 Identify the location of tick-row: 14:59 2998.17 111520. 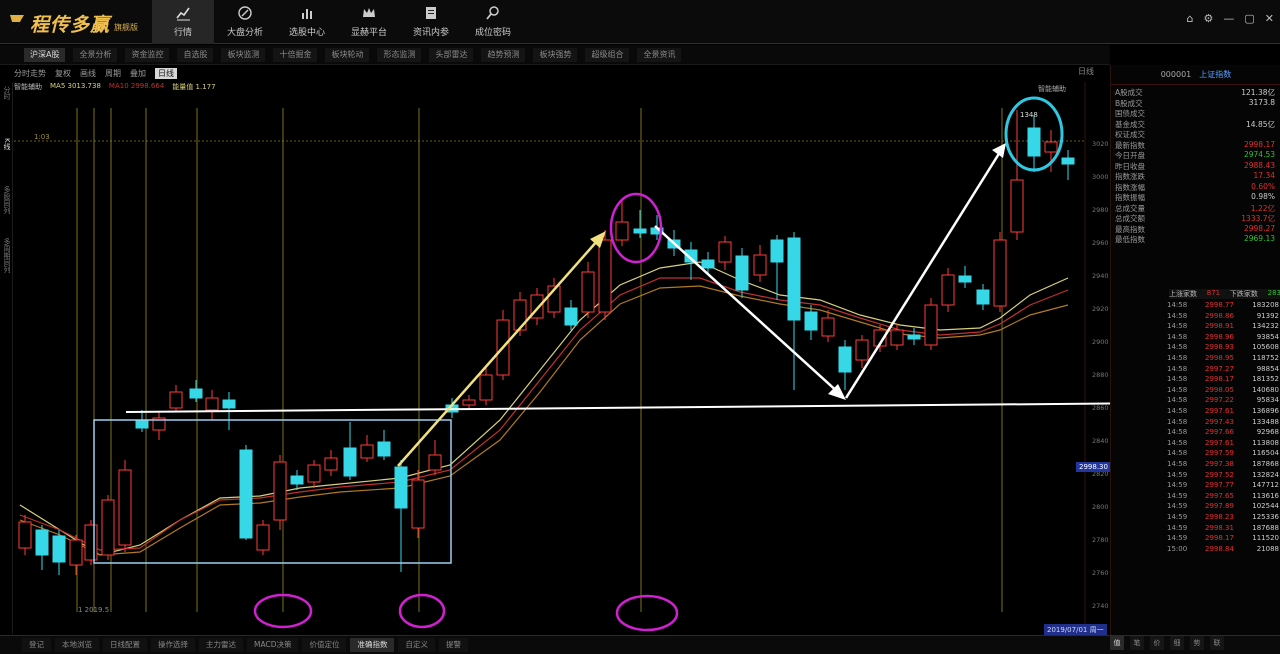
(1223, 539).